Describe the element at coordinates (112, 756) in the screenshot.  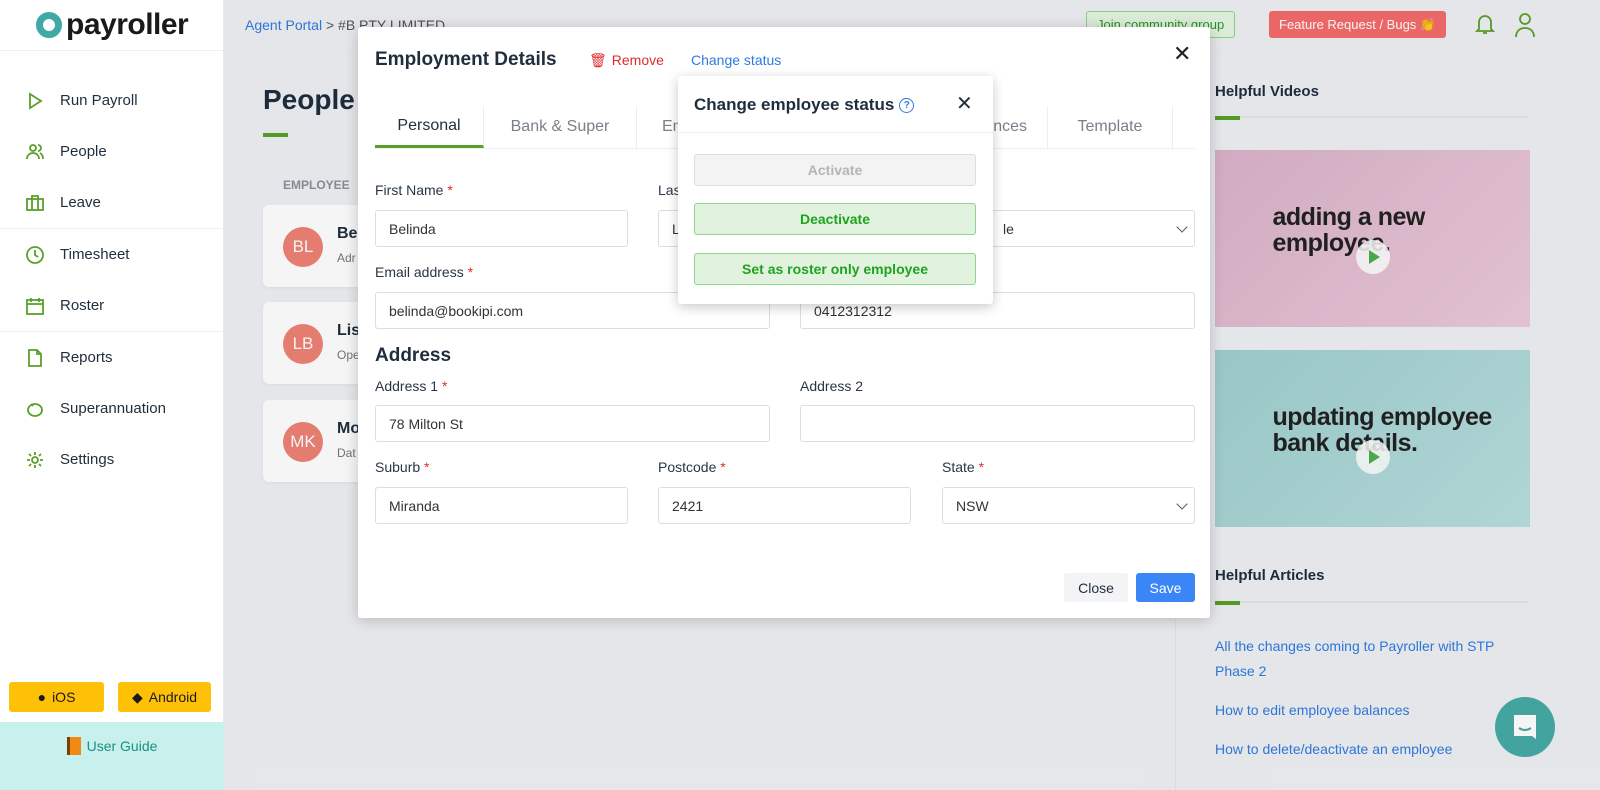
I see `user-guide-link: User Guide` at that location.